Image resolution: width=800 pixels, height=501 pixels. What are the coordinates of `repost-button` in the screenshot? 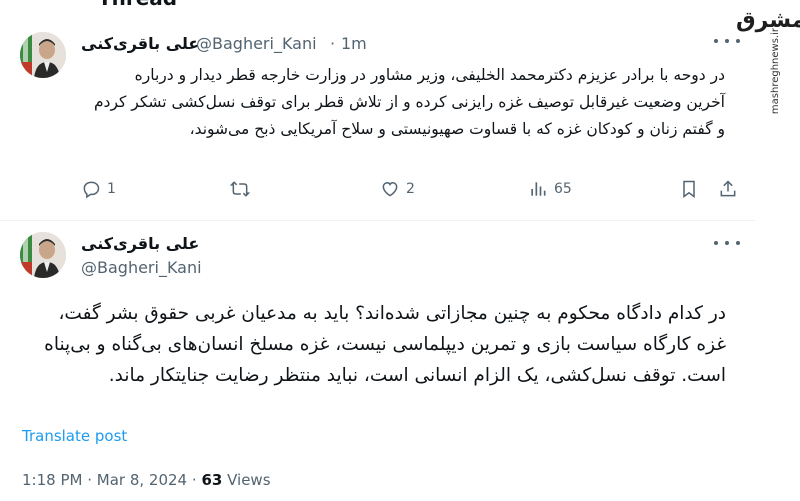 It's located at (243, 189).